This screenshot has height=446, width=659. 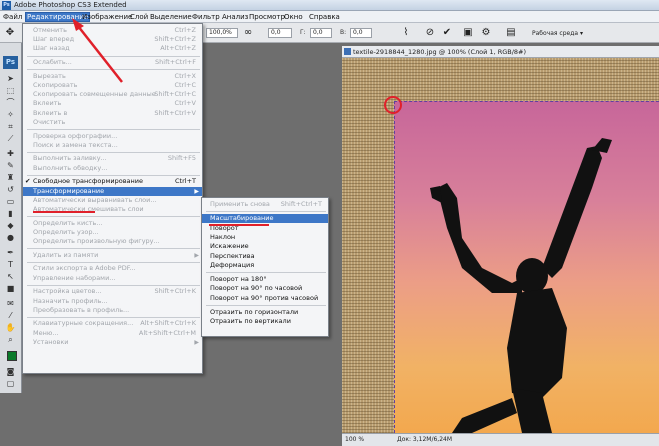 I want to click on menu-7: Просмотр, so click(x=267, y=17).